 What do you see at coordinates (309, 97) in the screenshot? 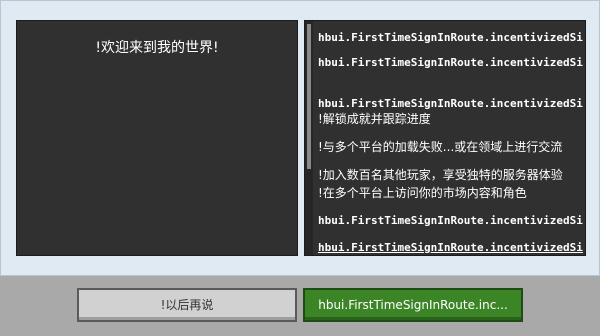
I see `scrollbar-thumb` at bounding box center [309, 97].